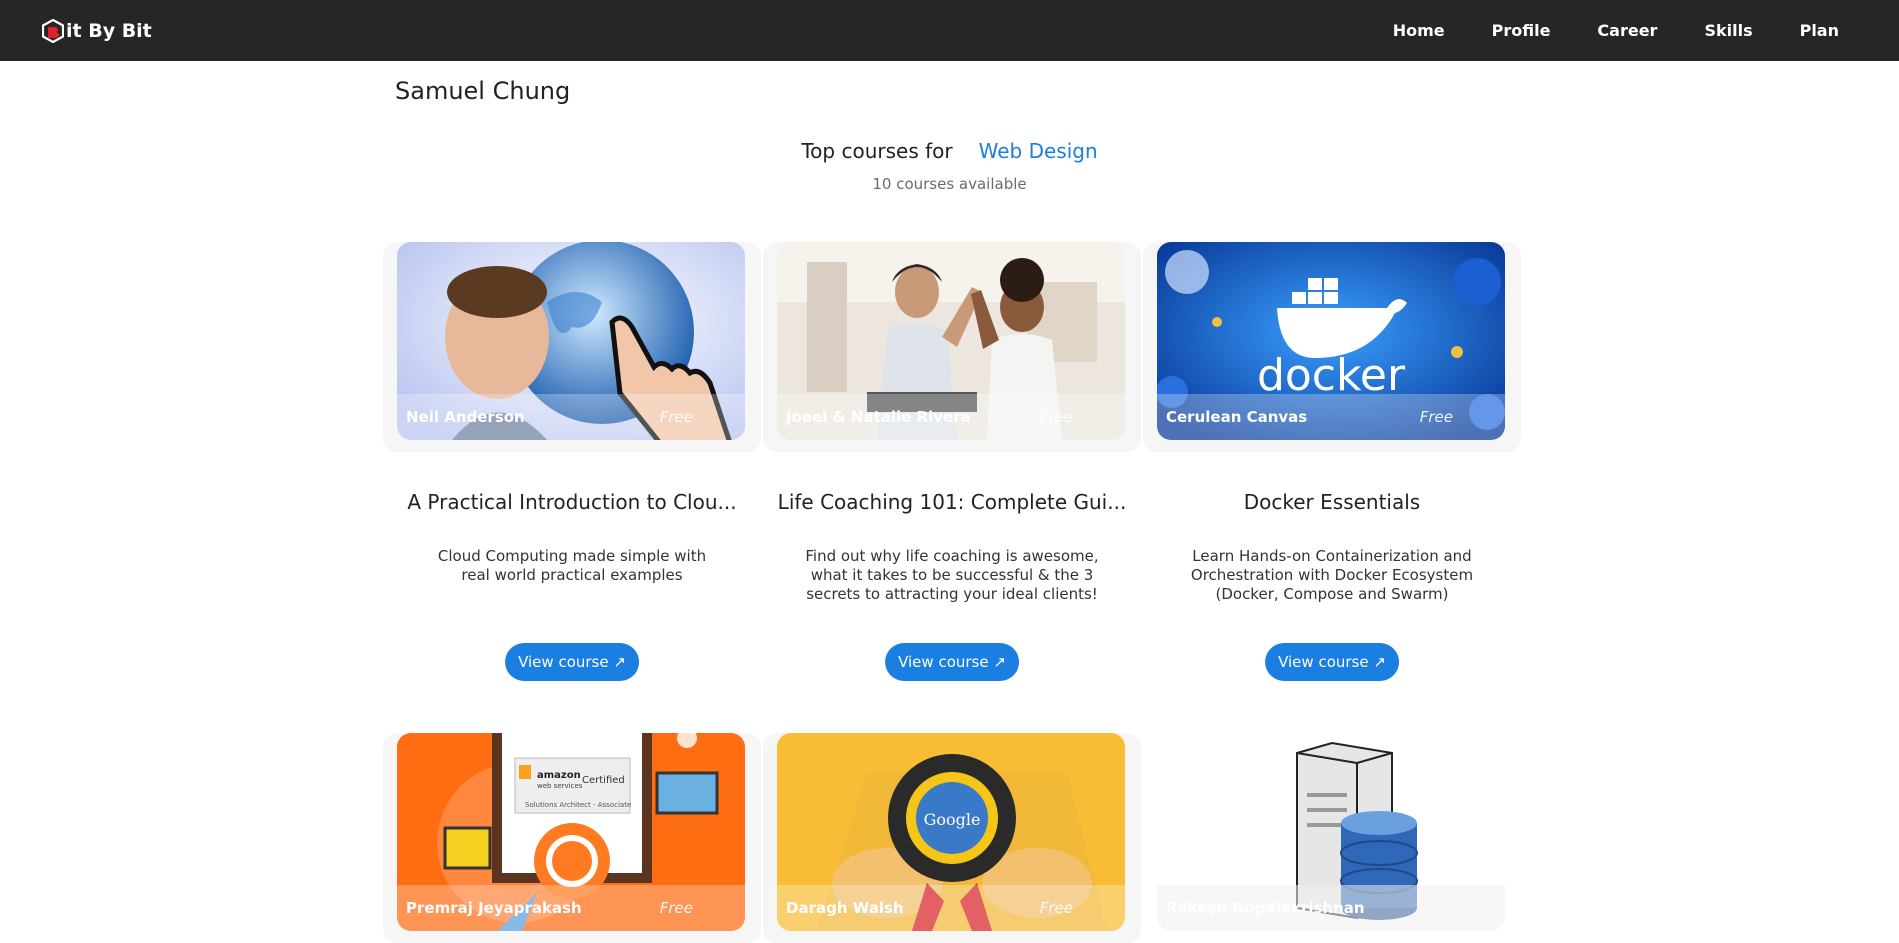 Image resolution: width=1899 pixels, height=943 pixels. I want to click on brand: it By Bit, so click(97, 30).